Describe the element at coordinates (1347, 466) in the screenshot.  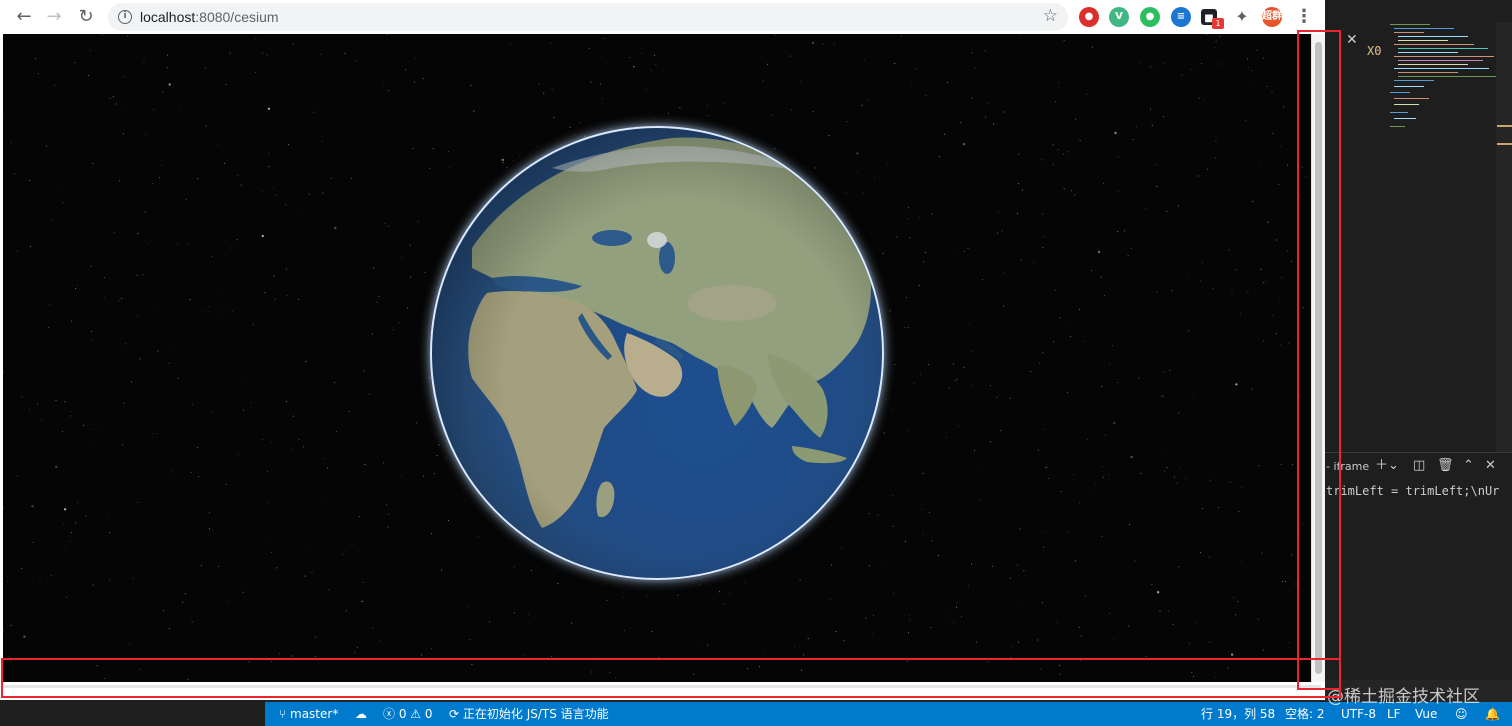
I see `terminal-title: - iframe` at that location.